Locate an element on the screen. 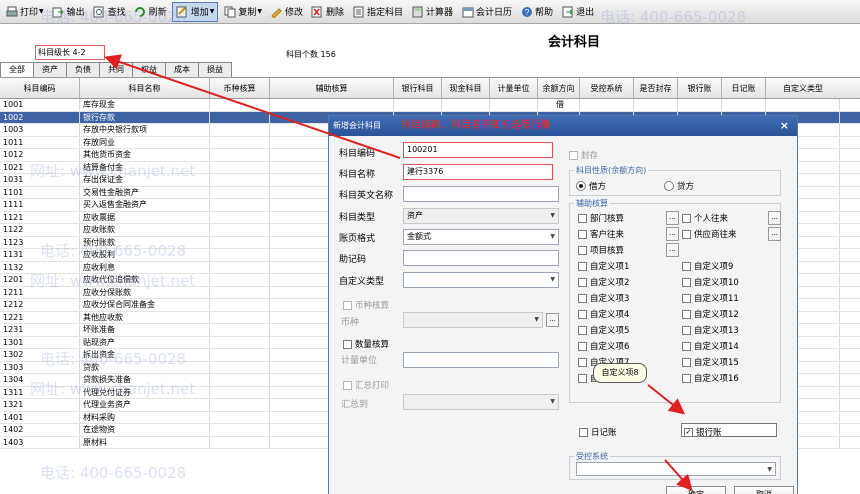 This screenshot has height=494, width=860. table-row: 1001 库存现金 借 is located at coordinates (430, 105).